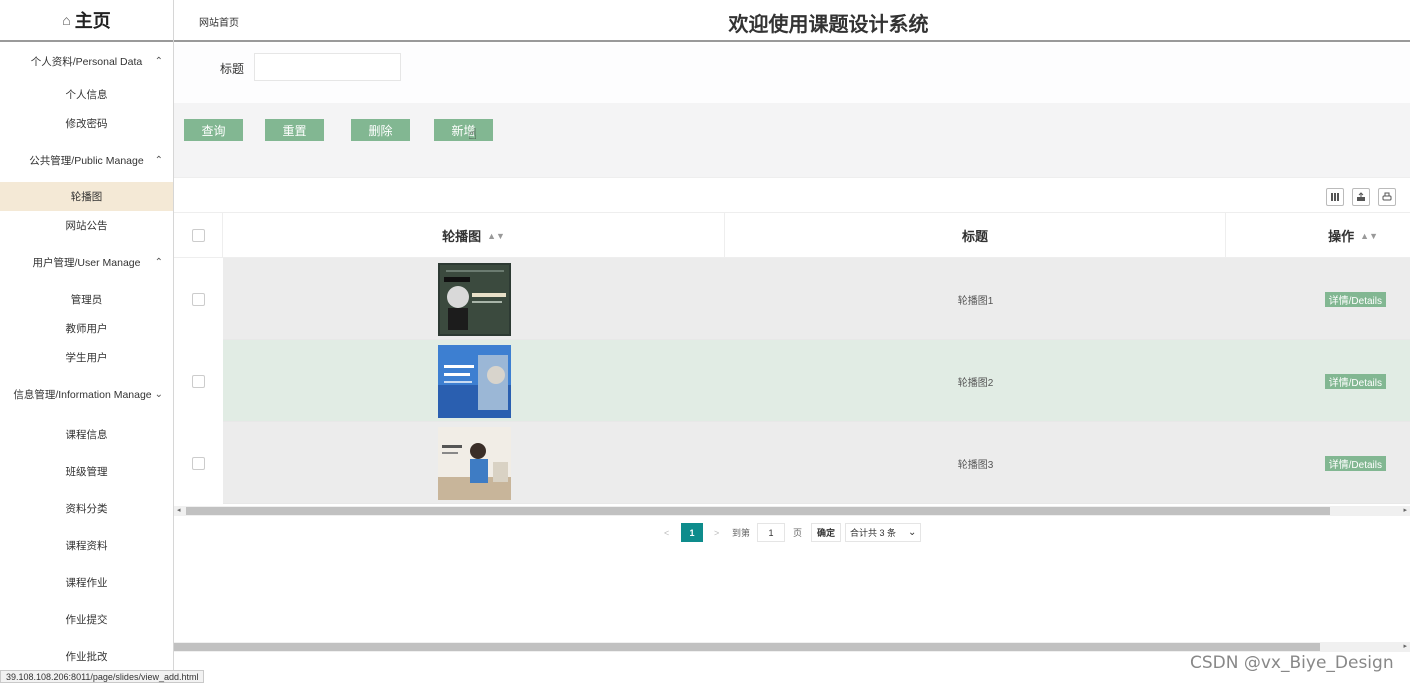 Image resolution: width=1410 pixels, height=683 pixels. What do you see at coordinates (692, 532) in the screenshot?
I see `page-1-button: 1` at bounding box center [692, 532].